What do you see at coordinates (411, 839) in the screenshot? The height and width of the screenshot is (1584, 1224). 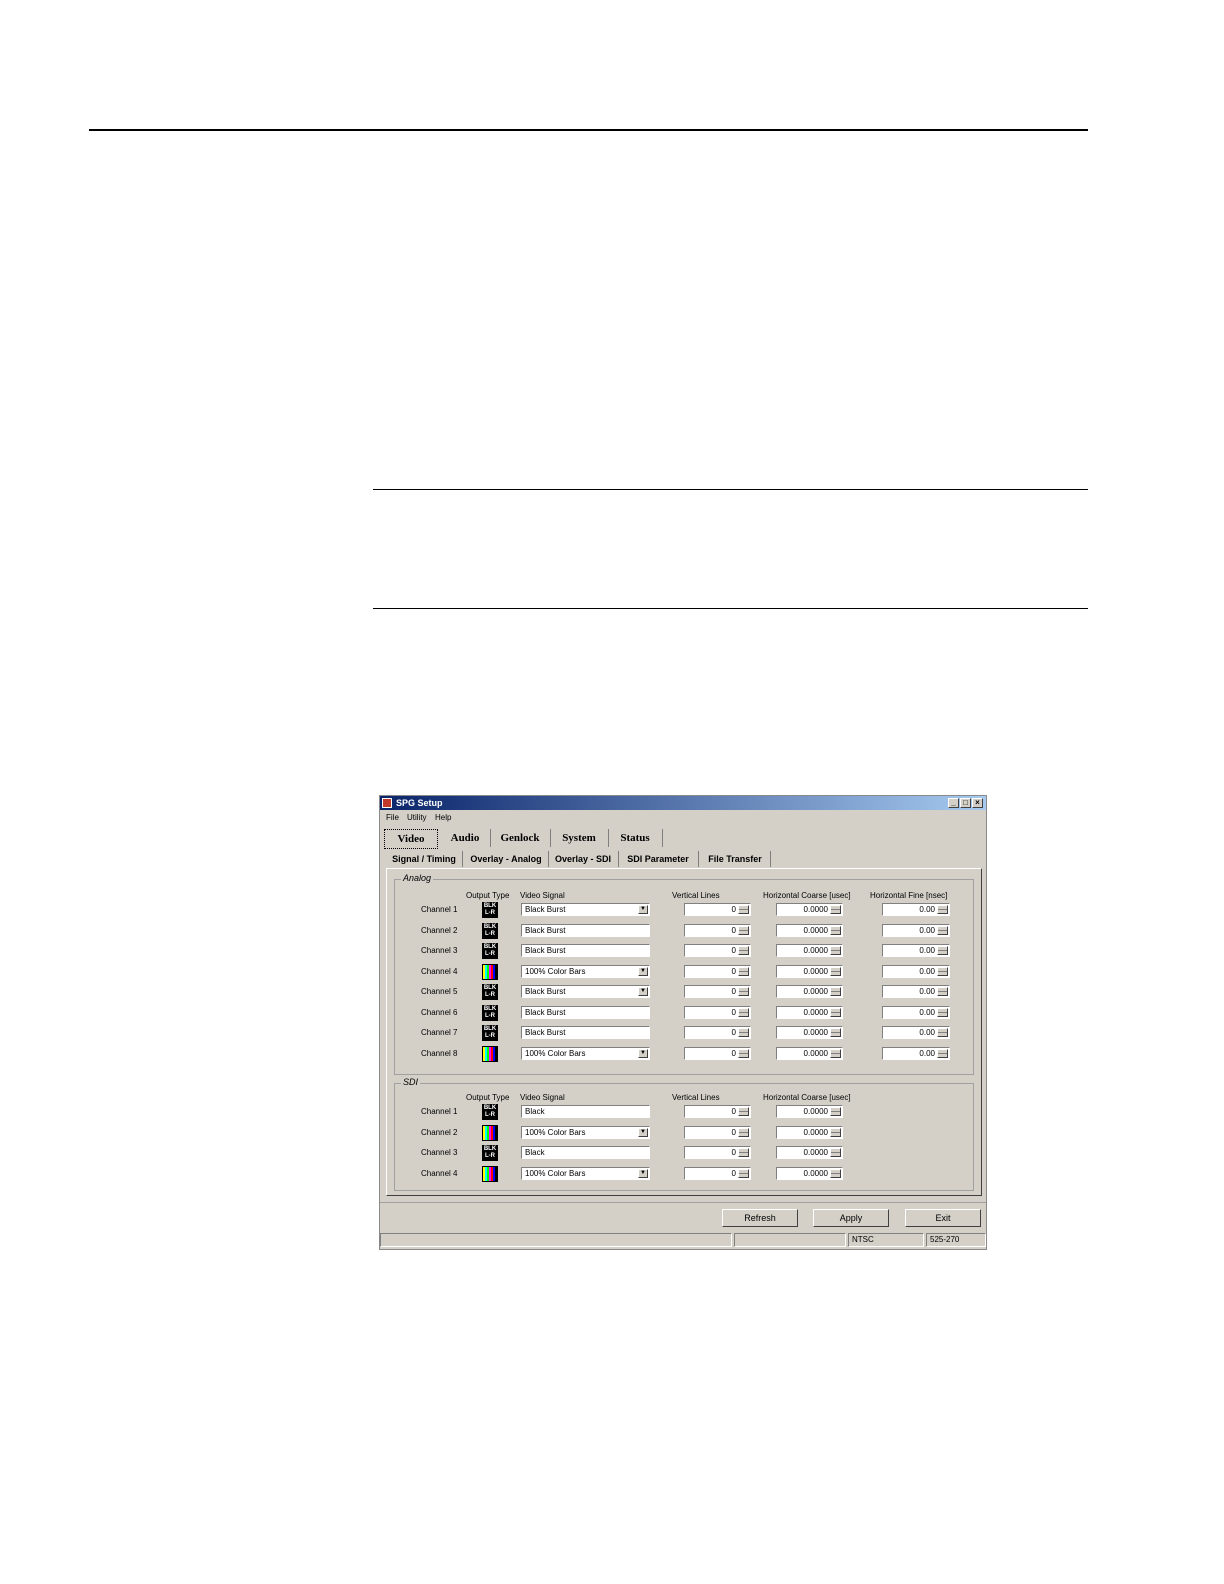 I see `tab-video: Video` at bounding box center [411, 839].